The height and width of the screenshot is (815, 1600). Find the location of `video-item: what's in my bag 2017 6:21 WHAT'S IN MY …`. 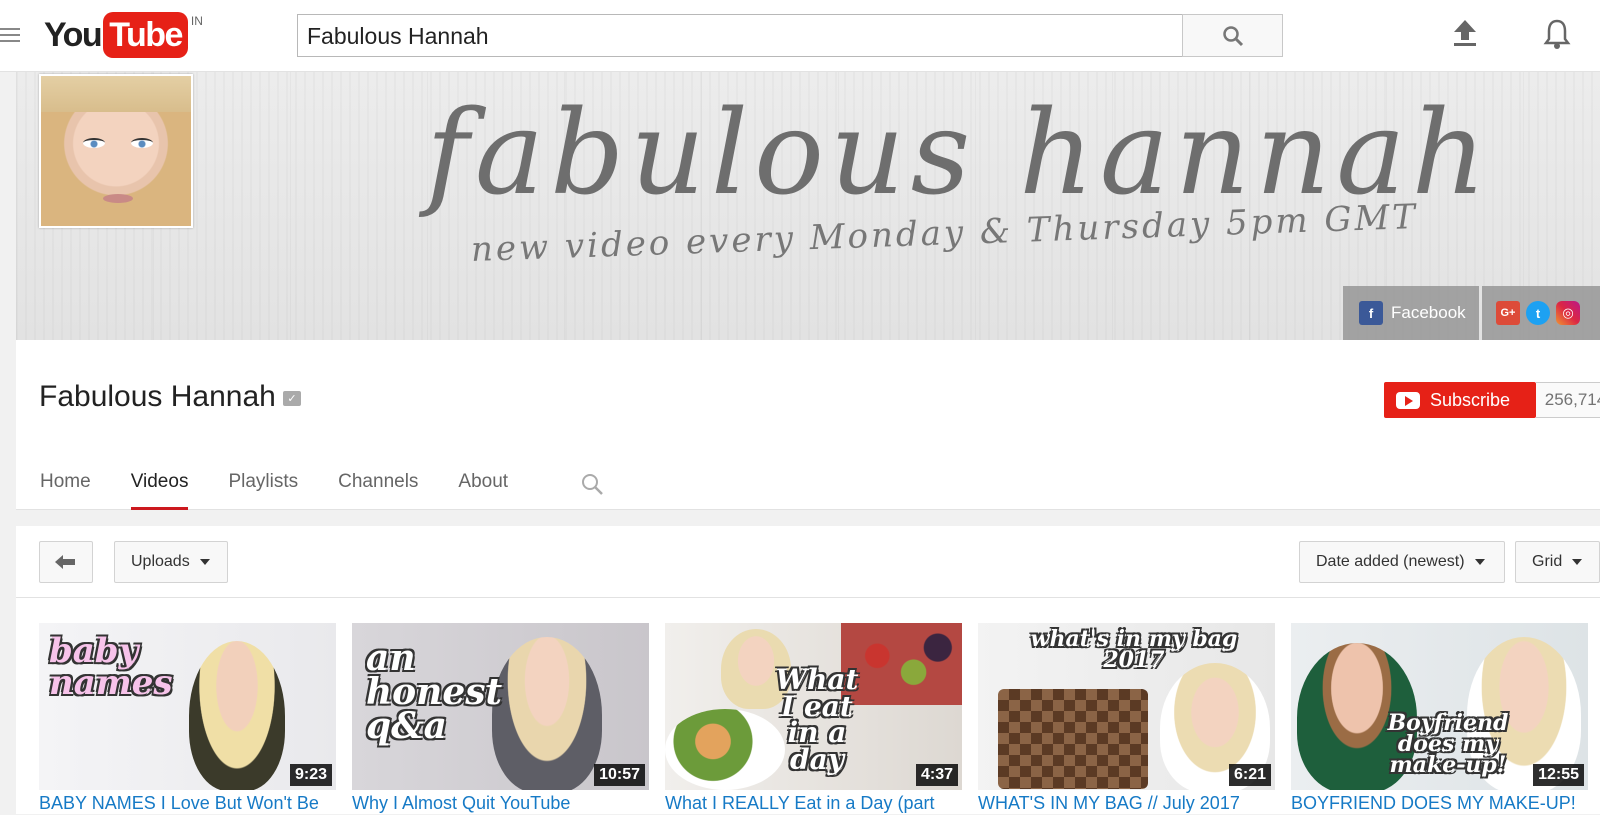

video-item: what's in my bag 2017 6:21 WHAT'S IN MY … is located at coordinates (1126, 718).